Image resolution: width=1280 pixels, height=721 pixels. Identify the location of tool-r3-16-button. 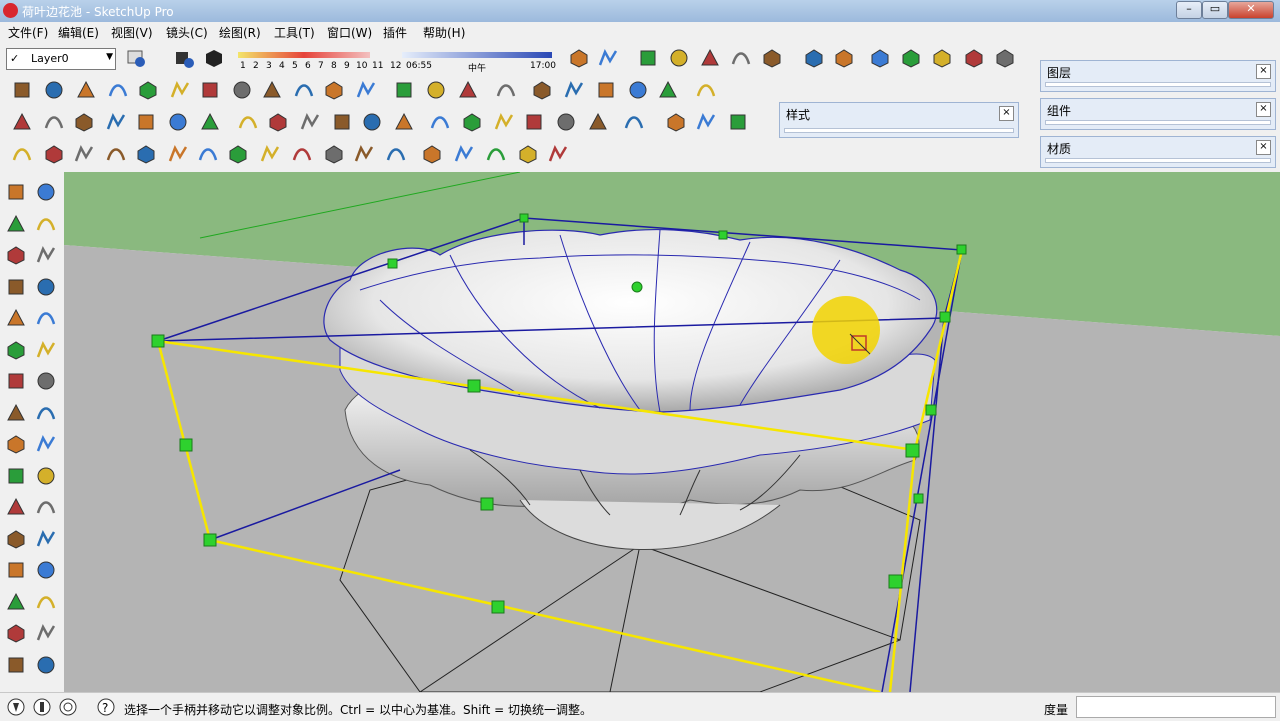
(534, 122).